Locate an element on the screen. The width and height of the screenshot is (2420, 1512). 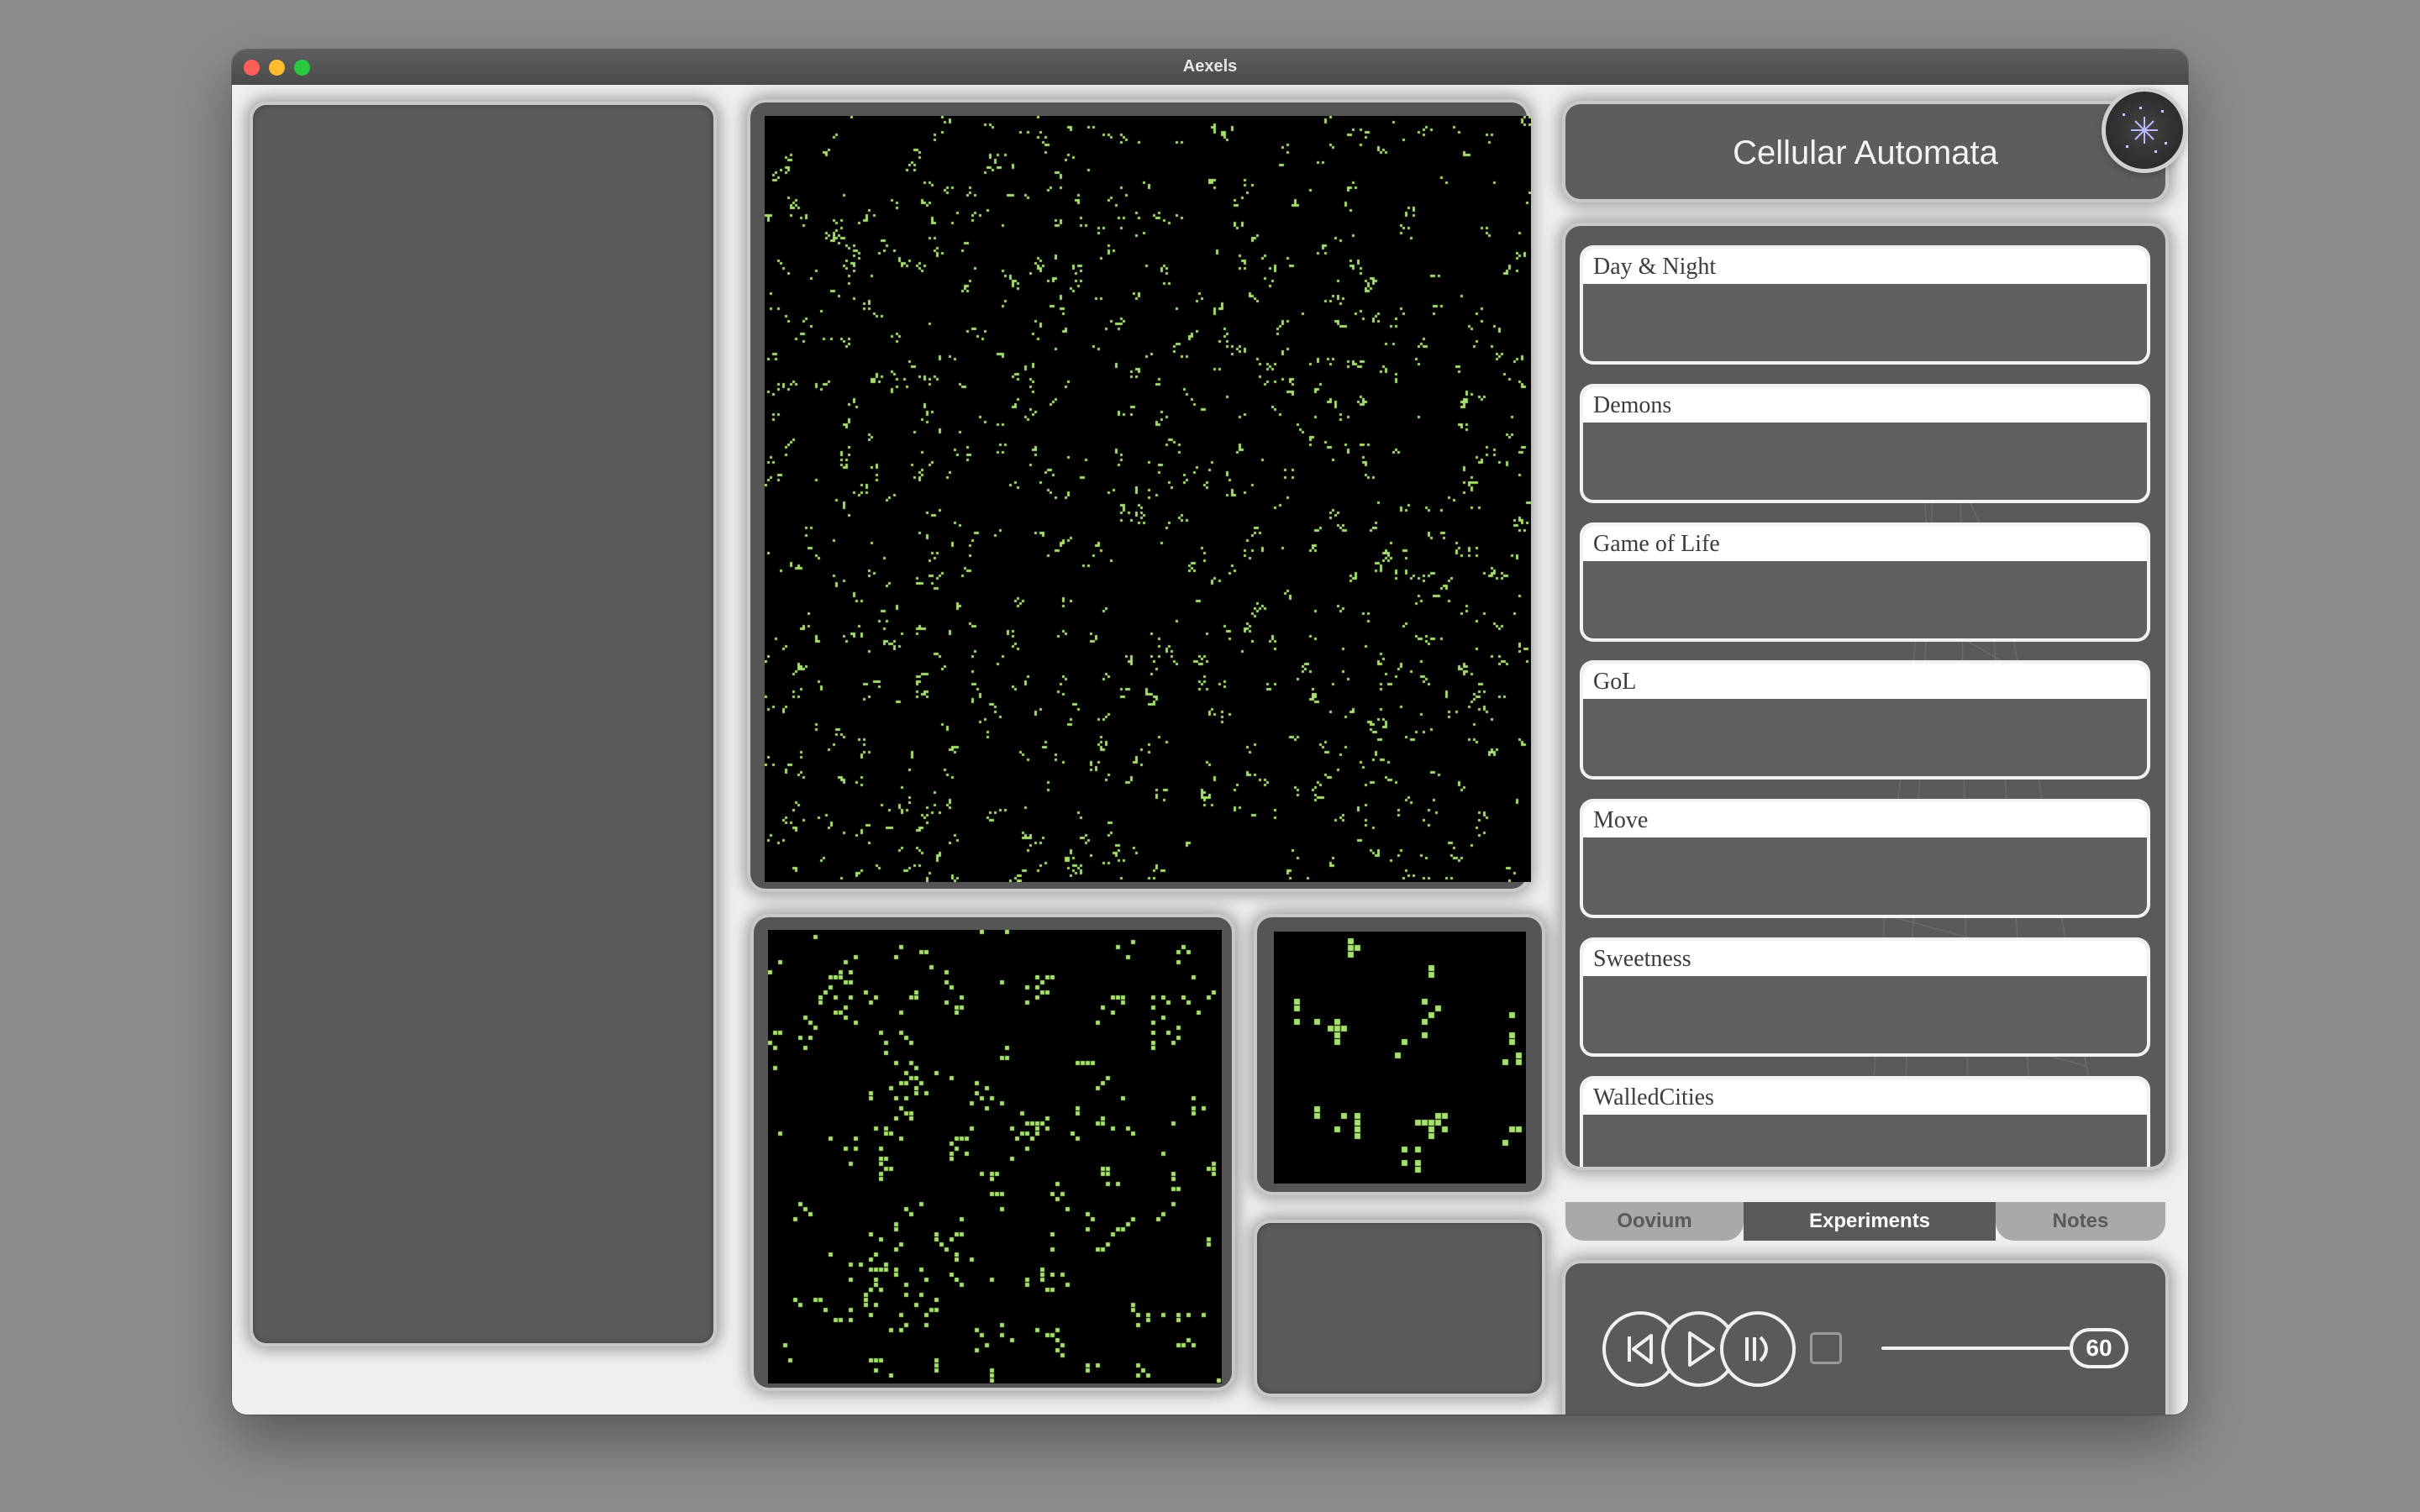
tab-bar: Oovium Experiments Notes is located at coordinates (1865, 1222).